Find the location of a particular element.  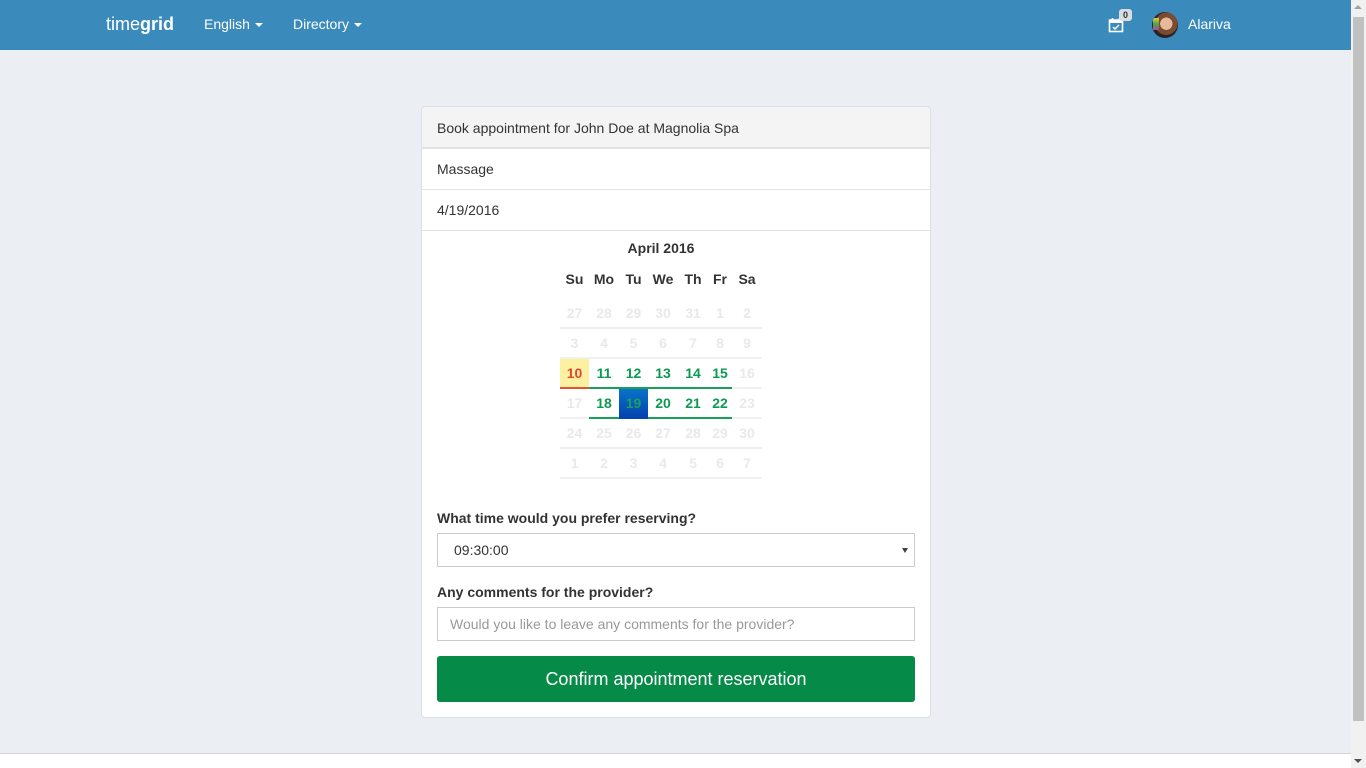

calendar-day-muted: 17 is located at coordinates (574, 404).